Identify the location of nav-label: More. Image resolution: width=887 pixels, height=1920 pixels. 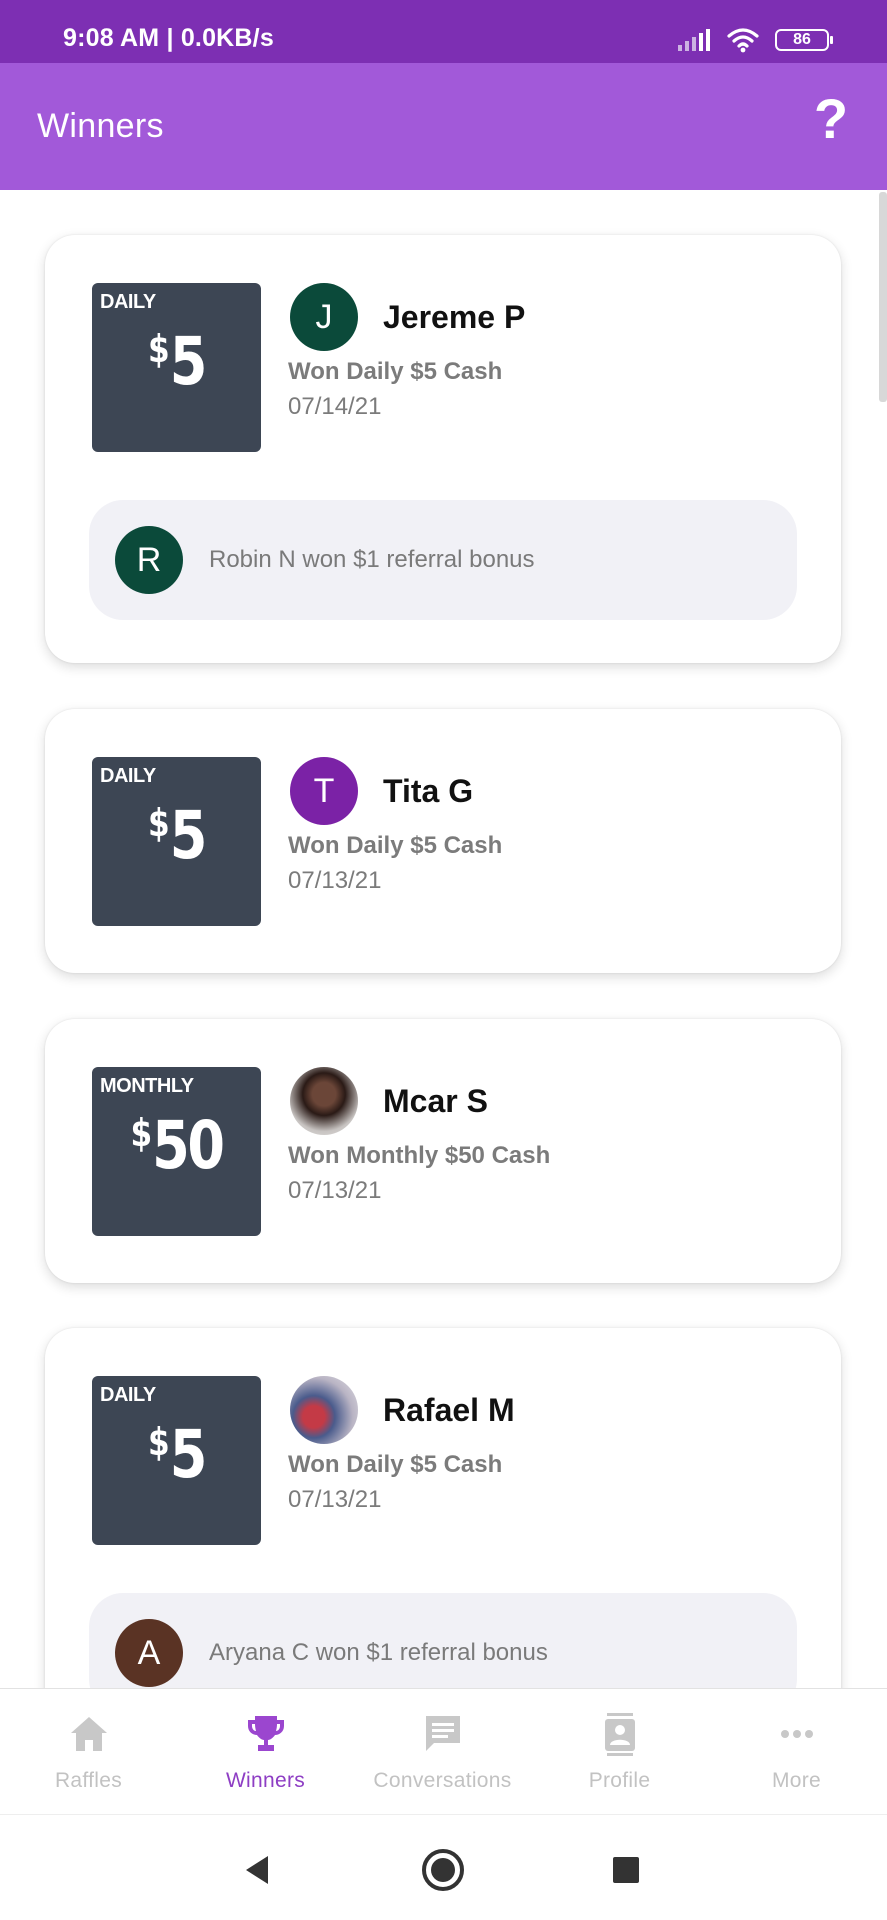
(796, 1780).